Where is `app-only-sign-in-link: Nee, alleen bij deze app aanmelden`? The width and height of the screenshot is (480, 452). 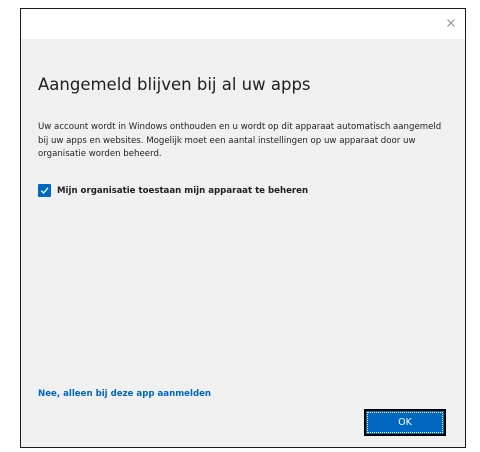
app-only-sign-in-link: Nee, alleen bij deze app aanmelden is located at coordinates (124, 394).